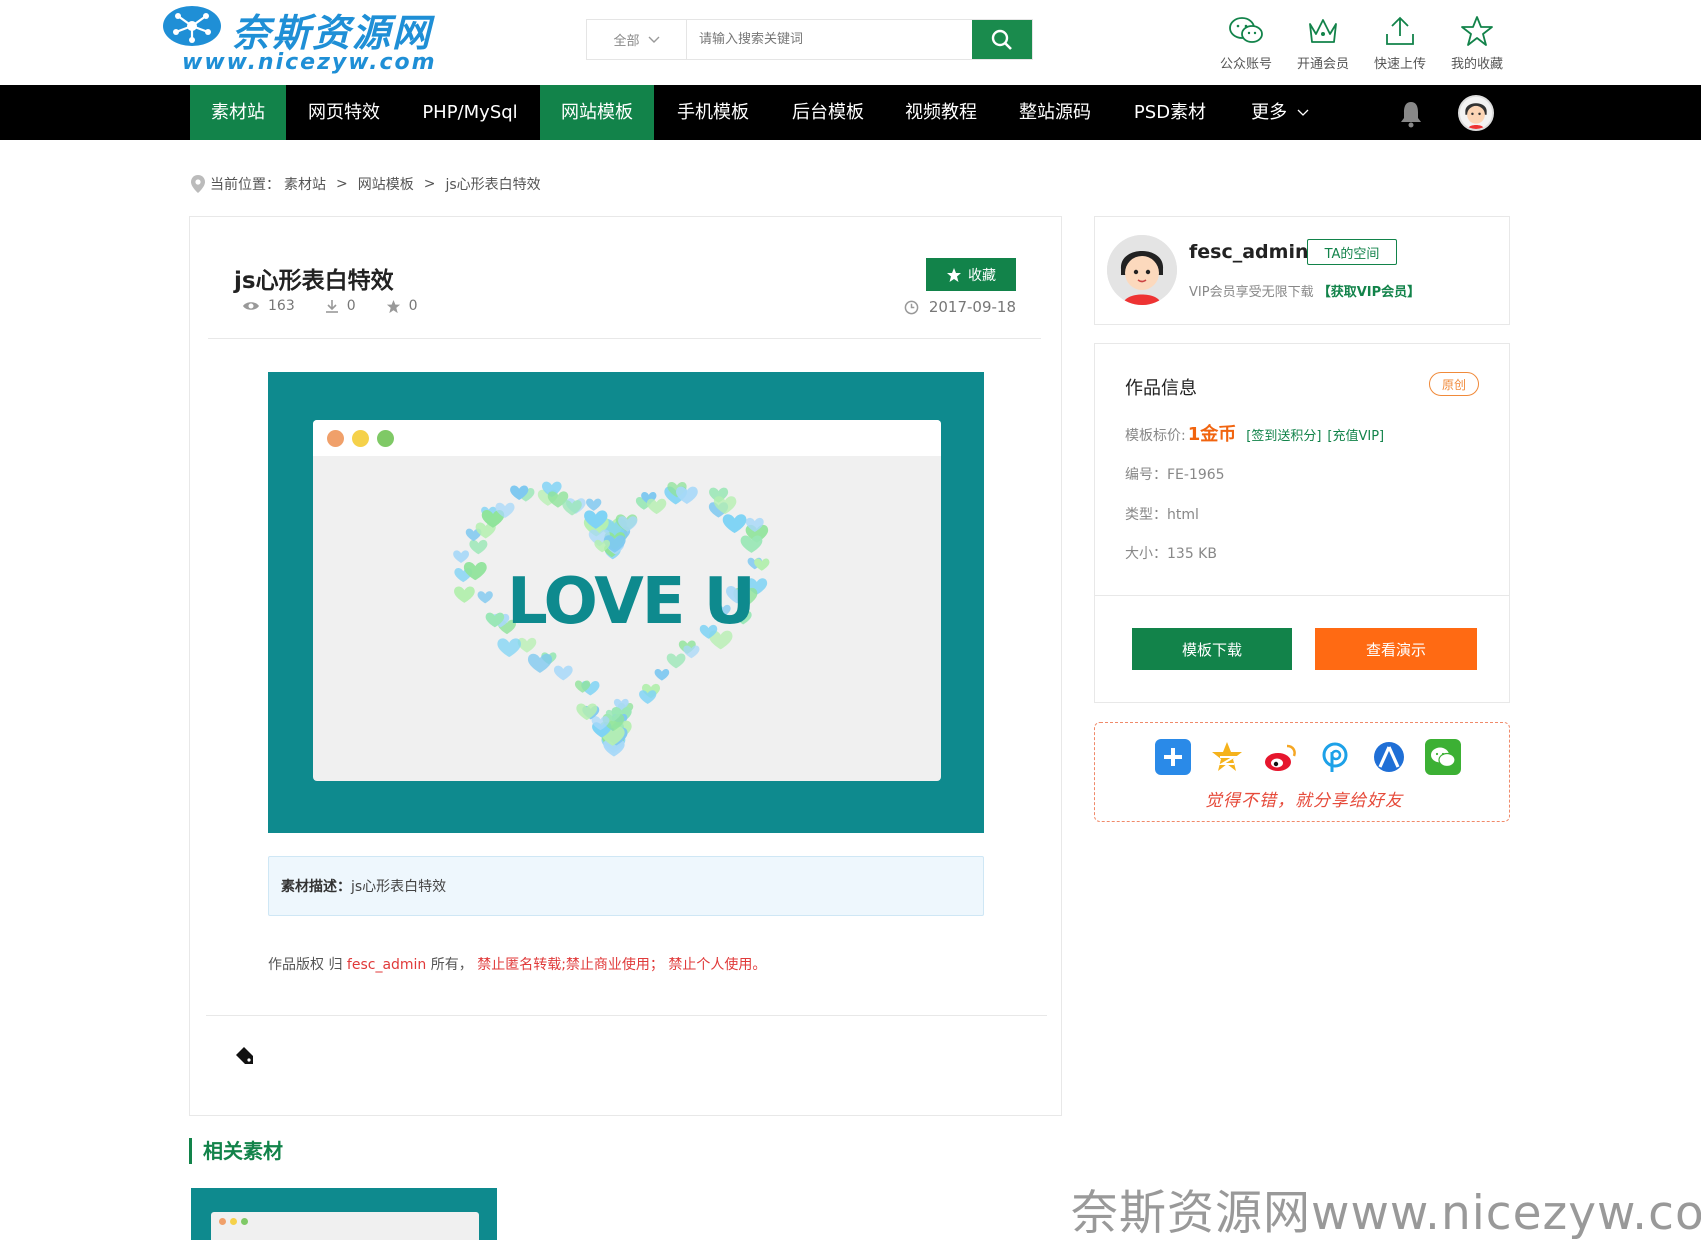 Image resolution: width=1701 pixels, height=1243 pixels. Describe the element at coordinates (1283, 434) in the screenshot. I see `checkin-points-link: [签到送积分]` at that location.